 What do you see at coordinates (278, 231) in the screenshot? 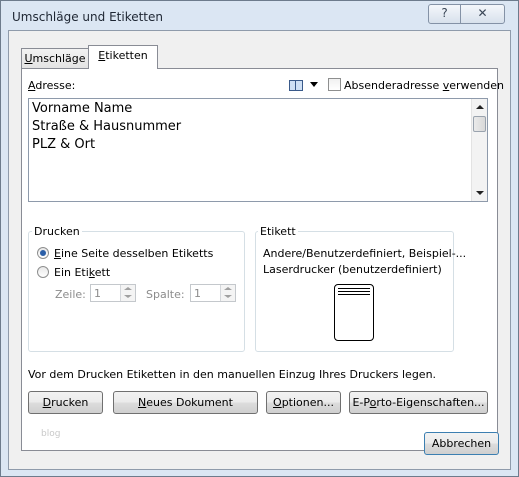
I see `label-group-title: Etikett` at bounding box center [278, 231].